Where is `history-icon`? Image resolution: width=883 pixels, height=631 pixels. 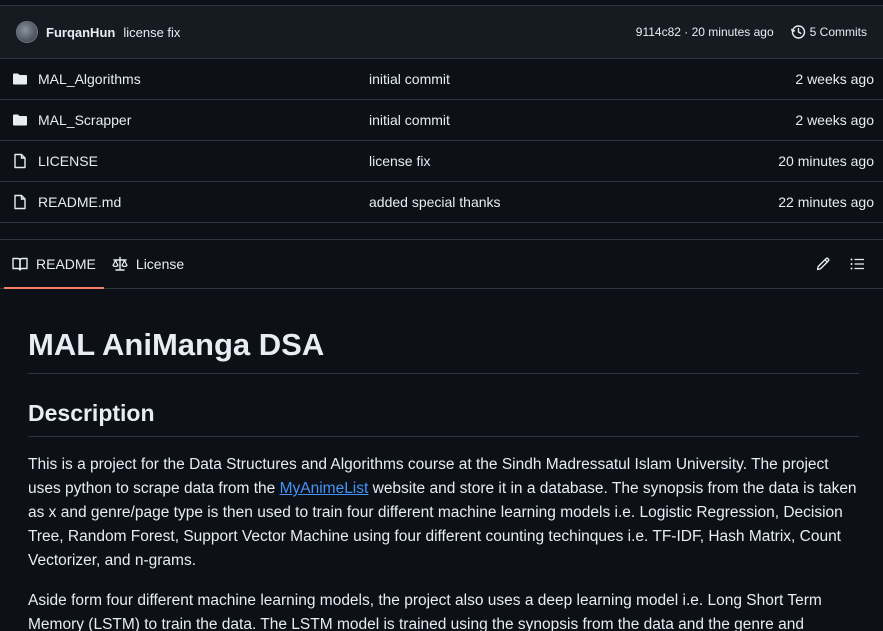
history-icon is located at coordinates (797, 32).